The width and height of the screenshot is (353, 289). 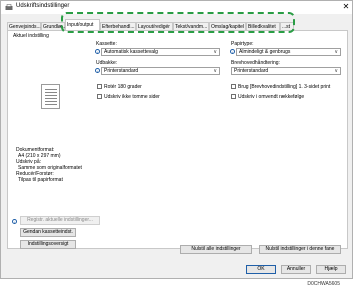 What do you see at coordinates (286, 71) in the screenshot?
I see `letterhead-select: Printerstandard ∨` at bounding box center [286, 71].